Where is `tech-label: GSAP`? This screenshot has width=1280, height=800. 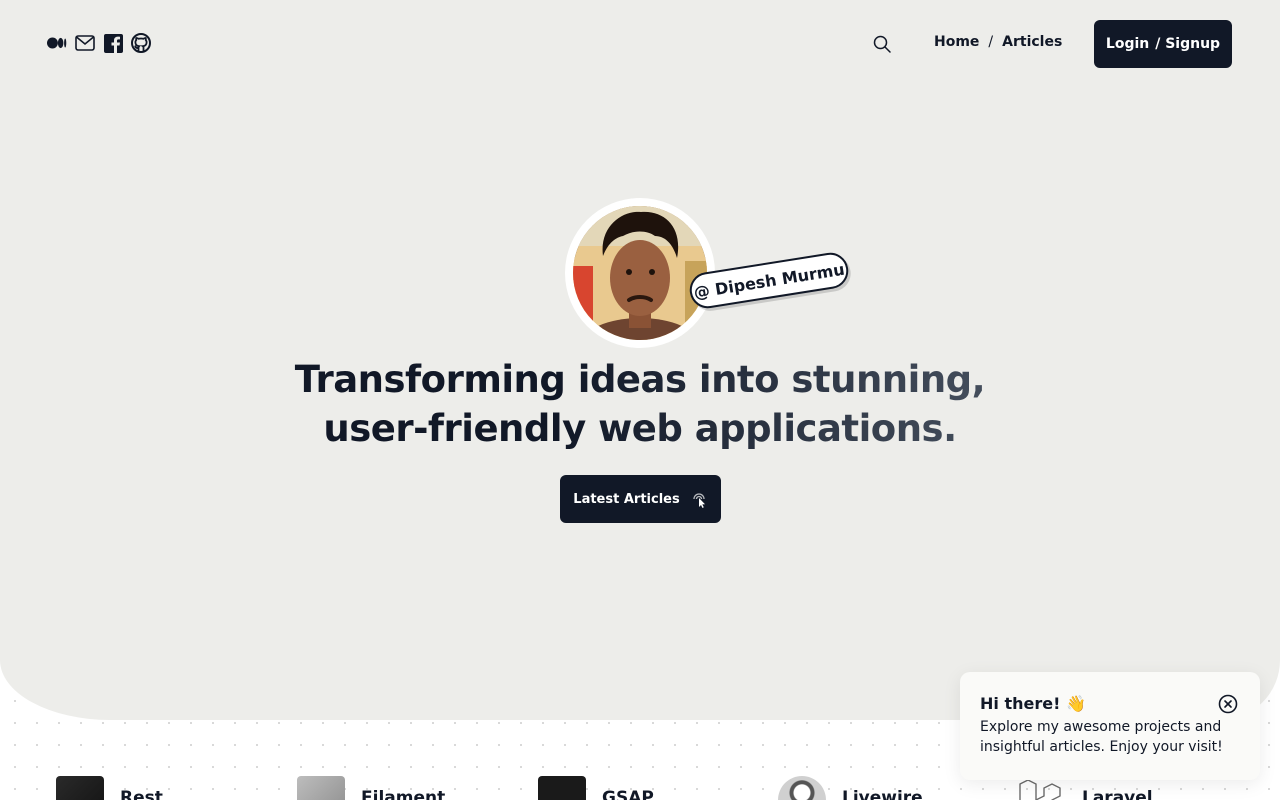
tech-label: GSAP is located at coordinates (628, 794).